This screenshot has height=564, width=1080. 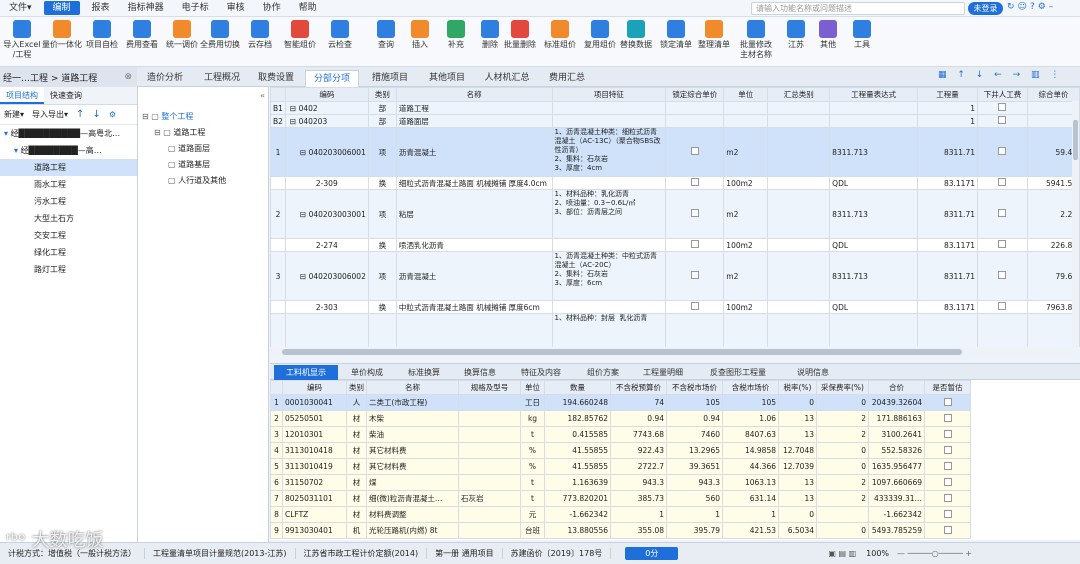 What do you see at coordinates (756, 40) in the screenshot?
I see `toolbar-button-19: 批量修改 主材名称` at bounding box center [756, 40].